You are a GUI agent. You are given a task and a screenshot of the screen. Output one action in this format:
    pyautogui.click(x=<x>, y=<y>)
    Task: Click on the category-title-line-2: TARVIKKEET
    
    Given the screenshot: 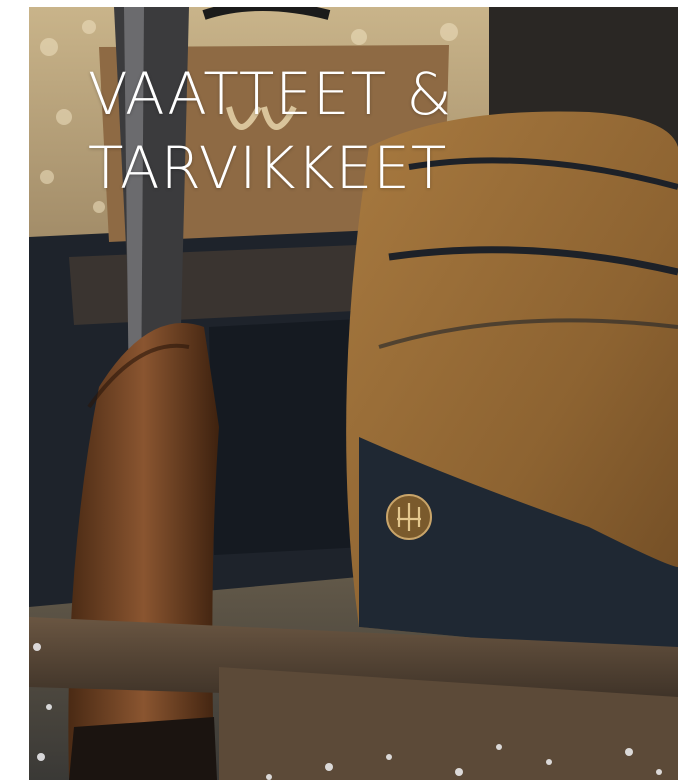 What is the action you would take?
    pyautogui.click(x=268, y=168)
    